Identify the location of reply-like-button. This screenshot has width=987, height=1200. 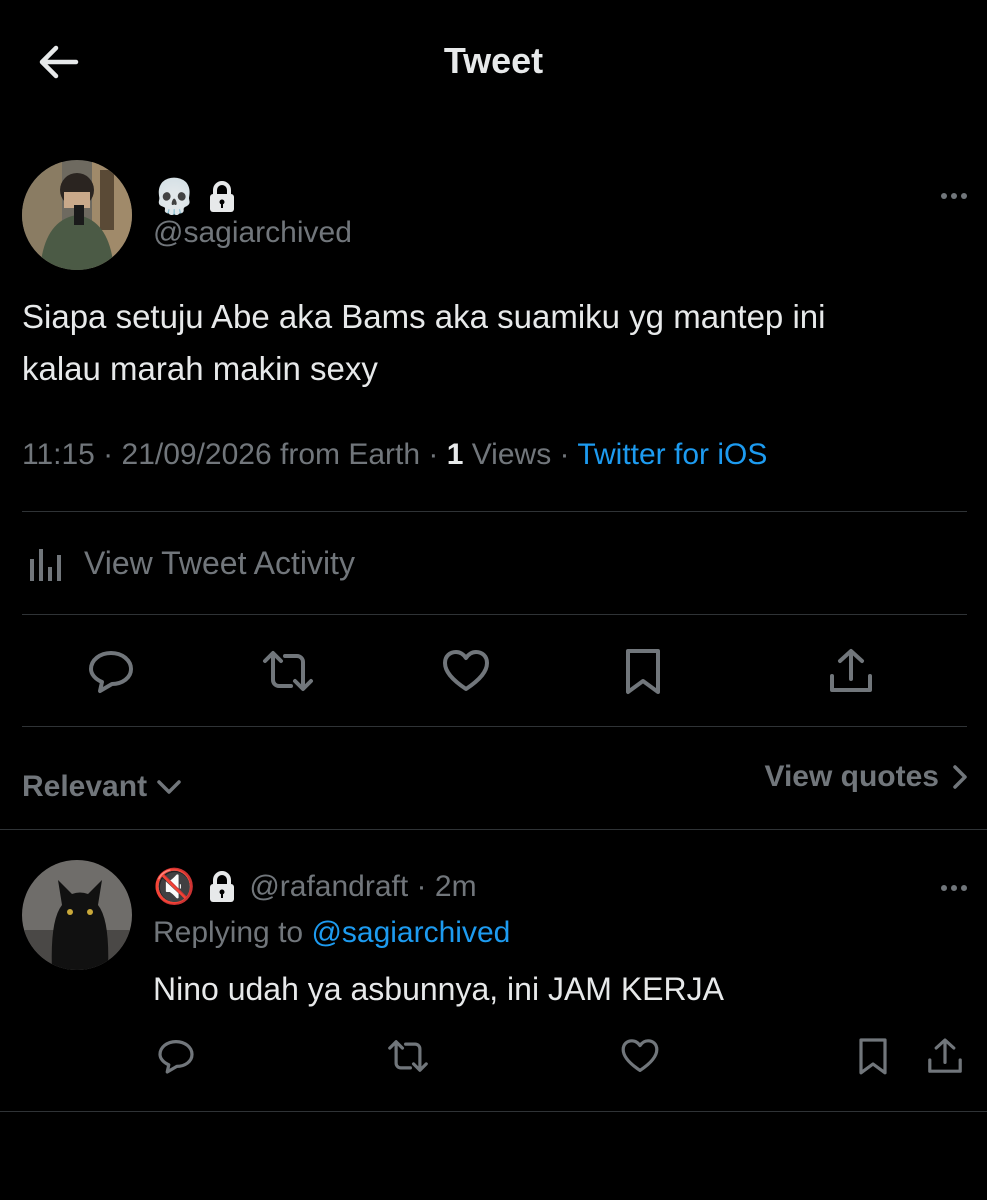
(640, 1056).